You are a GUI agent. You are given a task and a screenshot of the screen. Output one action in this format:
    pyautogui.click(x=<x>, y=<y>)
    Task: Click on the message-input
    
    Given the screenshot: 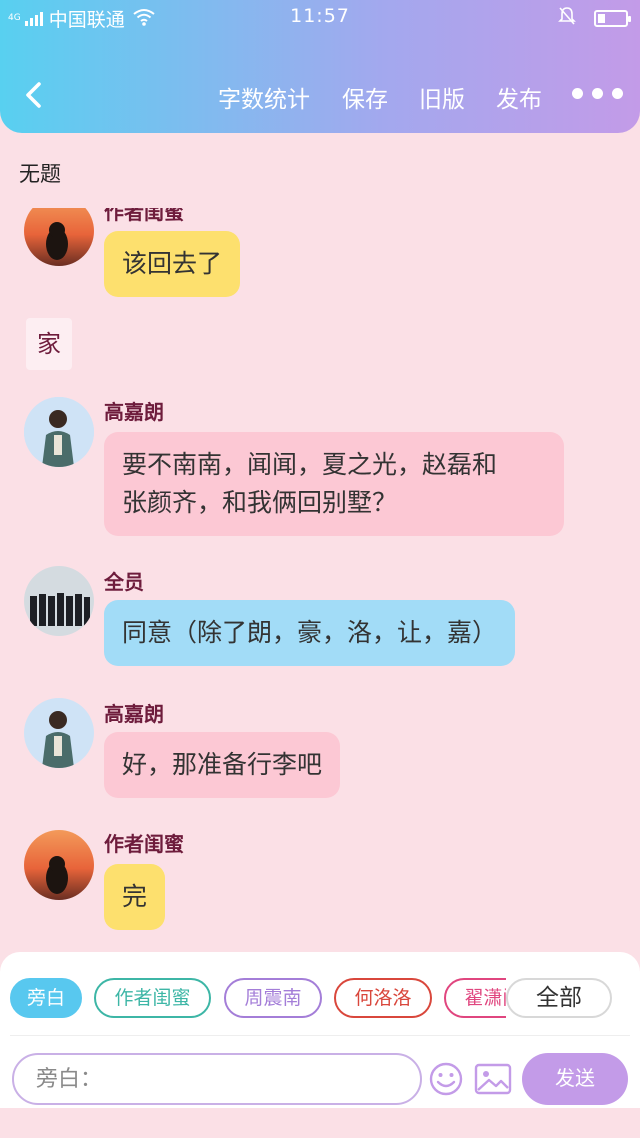 What is the action you would take?
    pyautogui.click(x=217, y=1079)
    